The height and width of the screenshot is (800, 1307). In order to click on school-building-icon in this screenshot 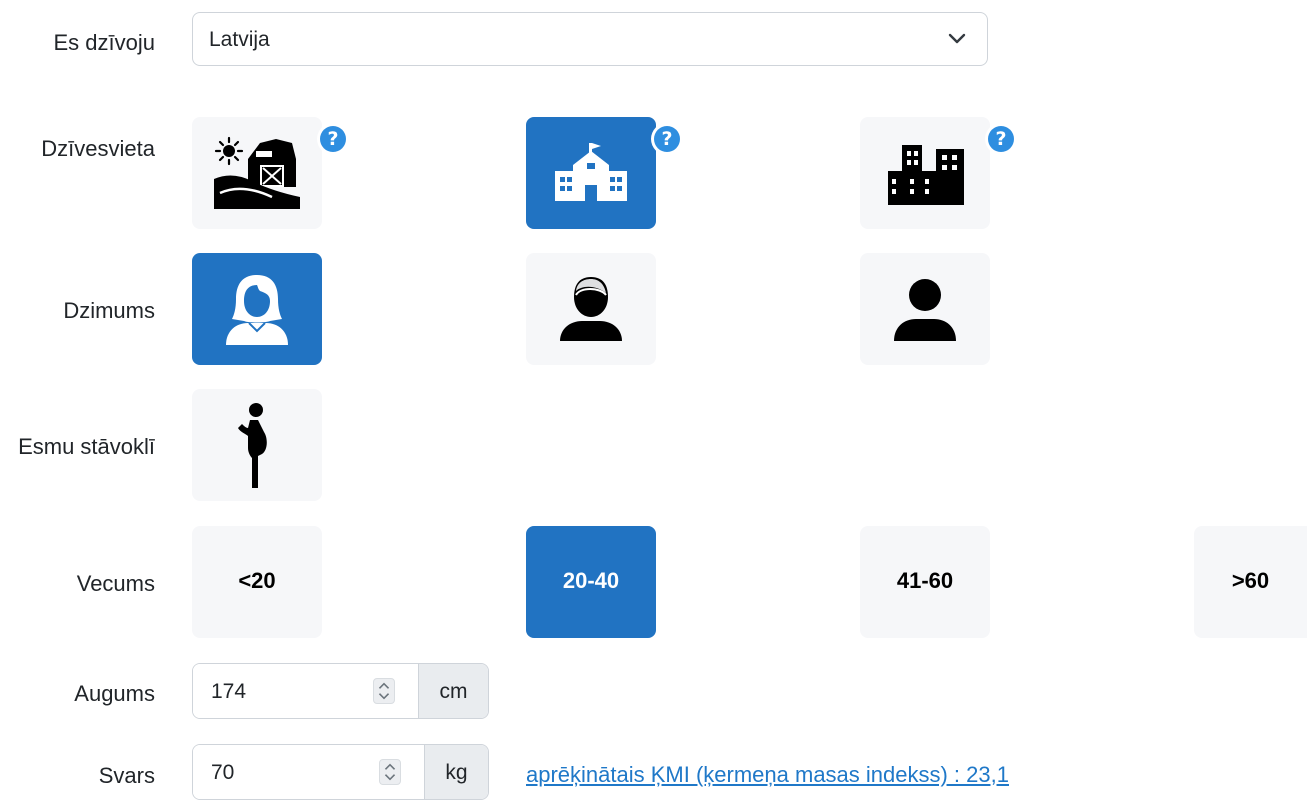, I will do `click(591, 172)`.